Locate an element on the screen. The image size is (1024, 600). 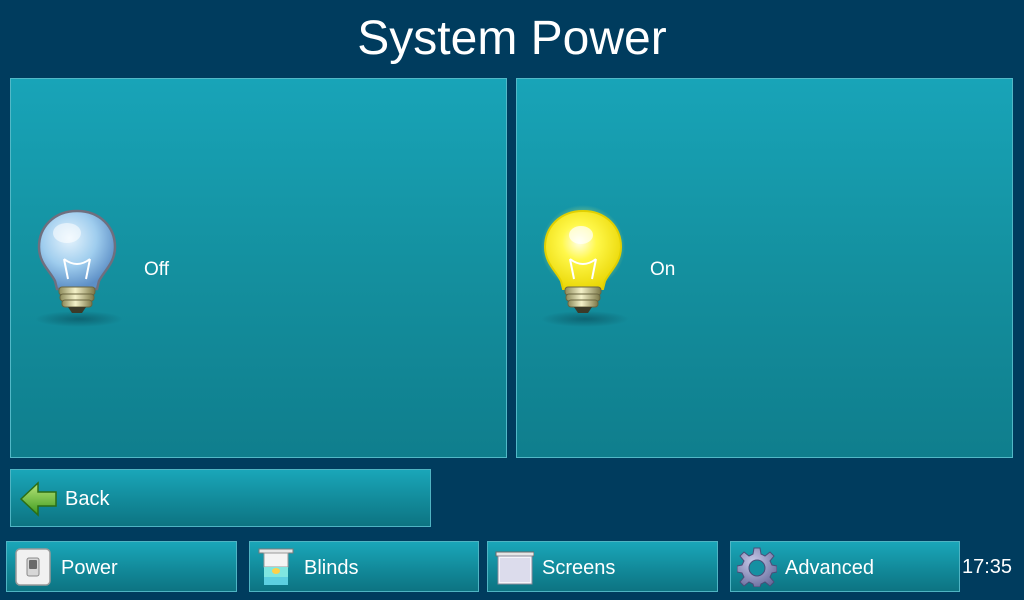
back-arrow-icon is located at coordinates (38, 499).